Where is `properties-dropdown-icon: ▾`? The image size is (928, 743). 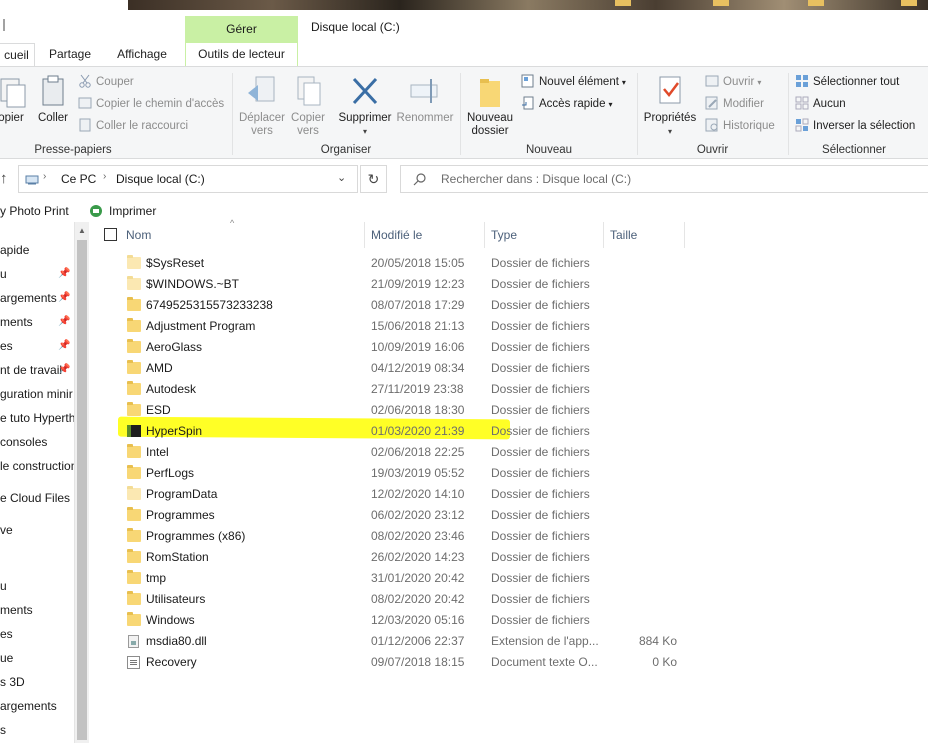 properties-dropdown-icon: ▾ is located at coordinates (670, 131).